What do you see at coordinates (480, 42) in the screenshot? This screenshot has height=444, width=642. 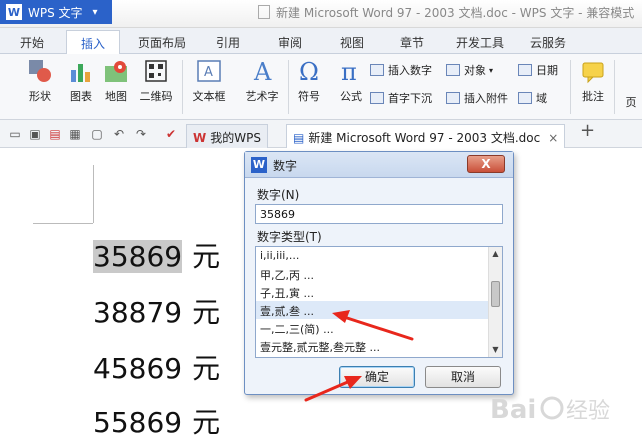 I see `tab-developer: 开发工具` at bounding box center [480, 42].